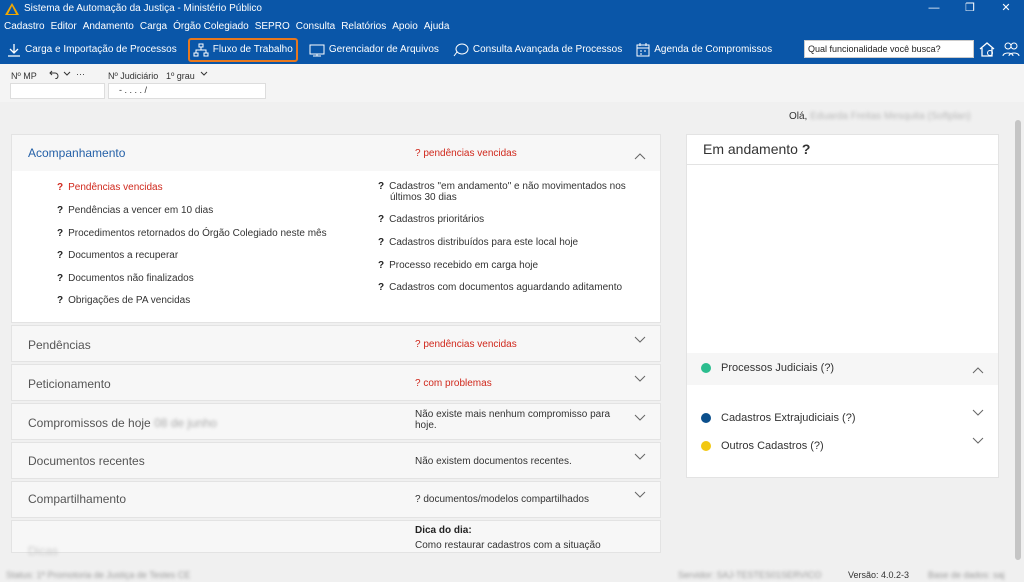 Image resolution: width=1024 pixels, height=582 pixels. I want to click on list-item: ? Documentos não finalizados, so click(125, 278).